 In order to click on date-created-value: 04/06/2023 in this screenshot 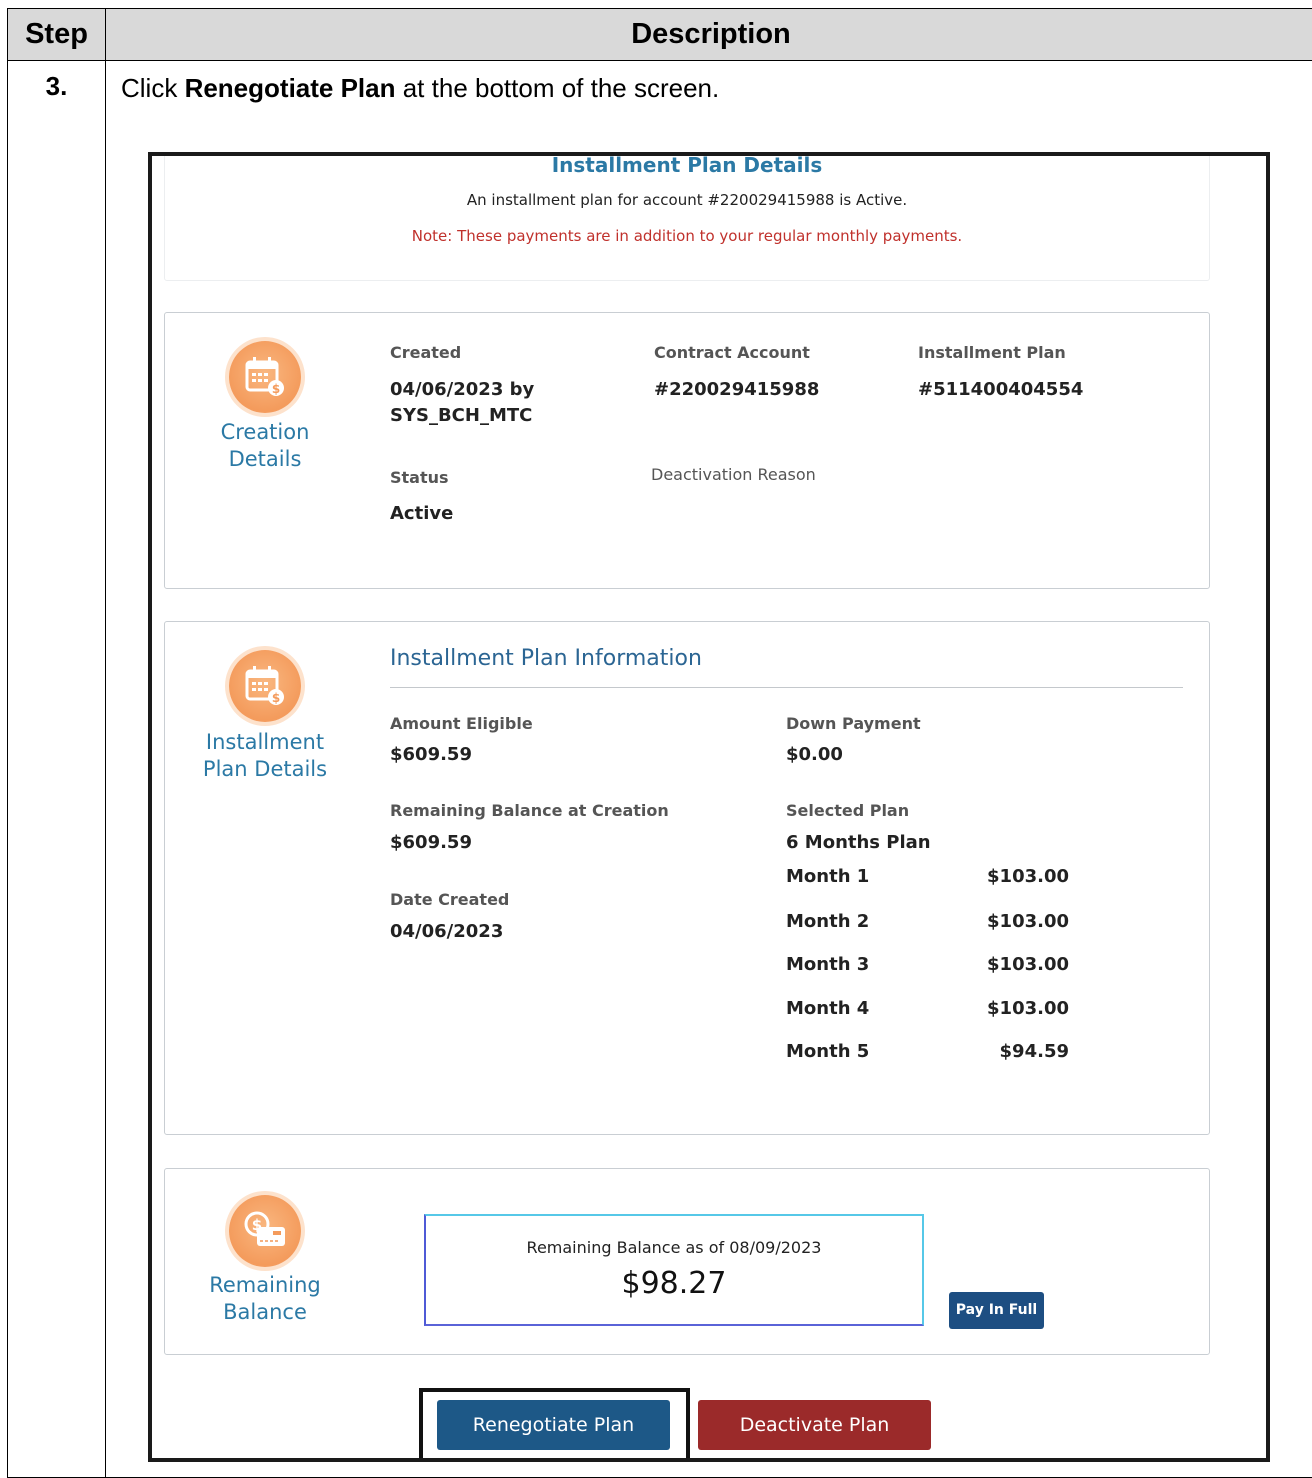, I will do `click(447, 931)`.